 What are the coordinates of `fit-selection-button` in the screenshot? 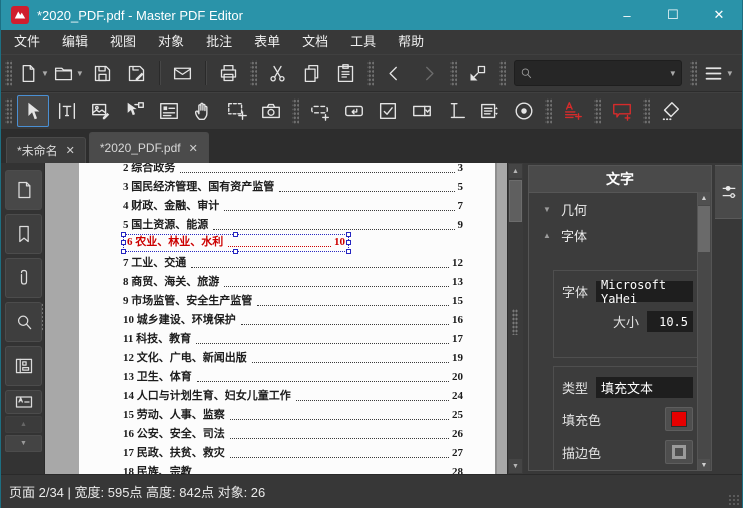 It's located at (478, 73).